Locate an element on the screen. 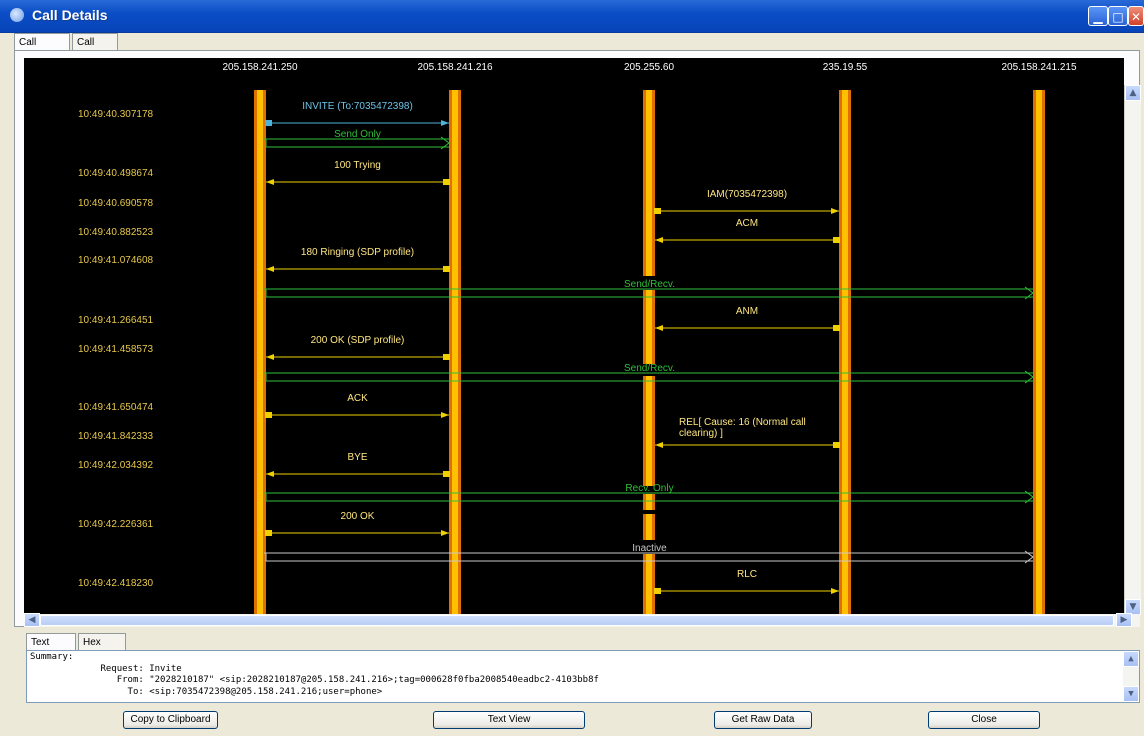 This screenshot has height=736, width=1144. timestamp-label: 10:49:41.266451 is located at coordinates (116, 320).